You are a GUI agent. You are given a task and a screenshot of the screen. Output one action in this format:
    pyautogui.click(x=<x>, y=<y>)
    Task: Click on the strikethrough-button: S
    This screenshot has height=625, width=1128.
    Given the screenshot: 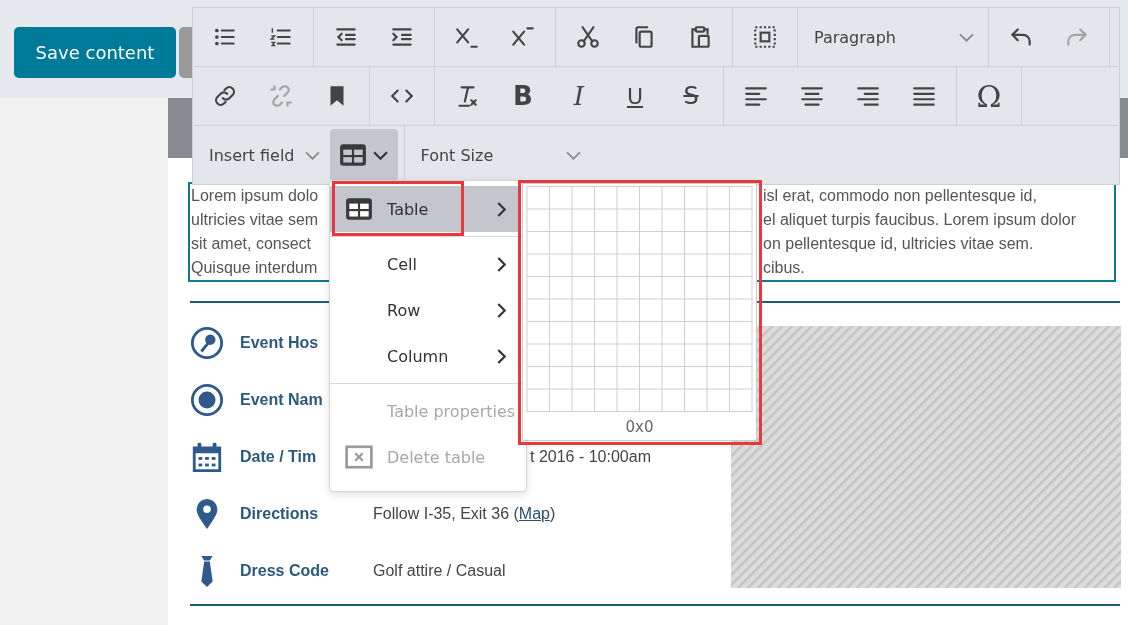 What is the action you would take?
    pyautogui.click(x=691, y=96)
    